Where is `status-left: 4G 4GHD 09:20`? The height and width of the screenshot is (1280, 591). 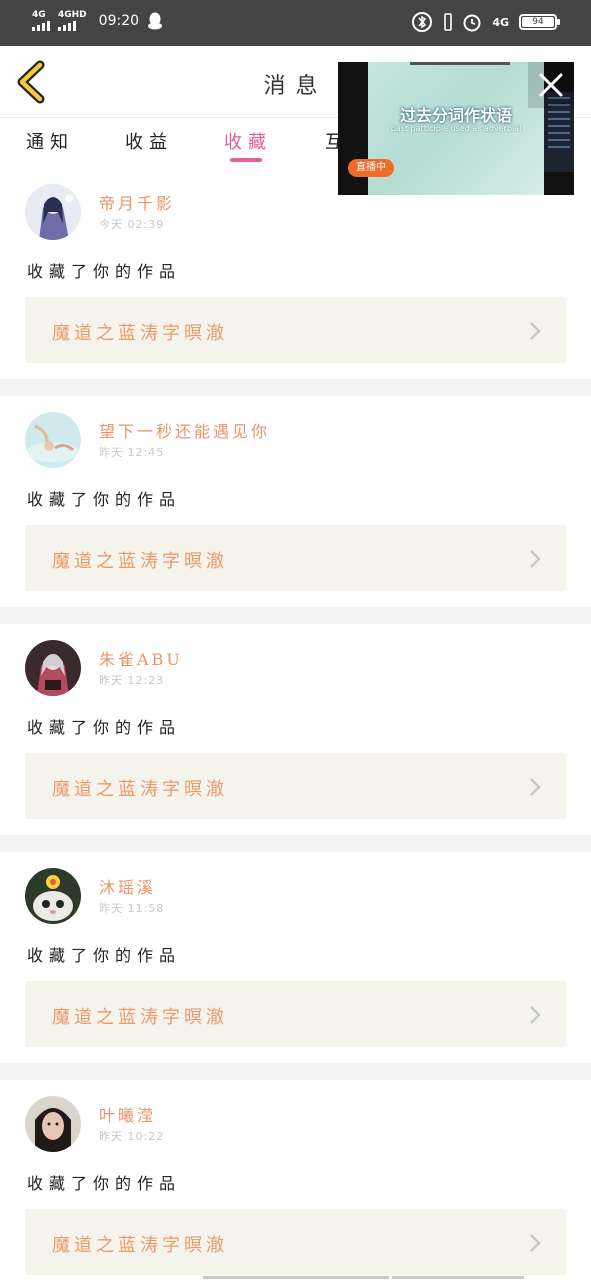
status-left: 4G 4GHD 09:20 is located at coordinates (97, 21).